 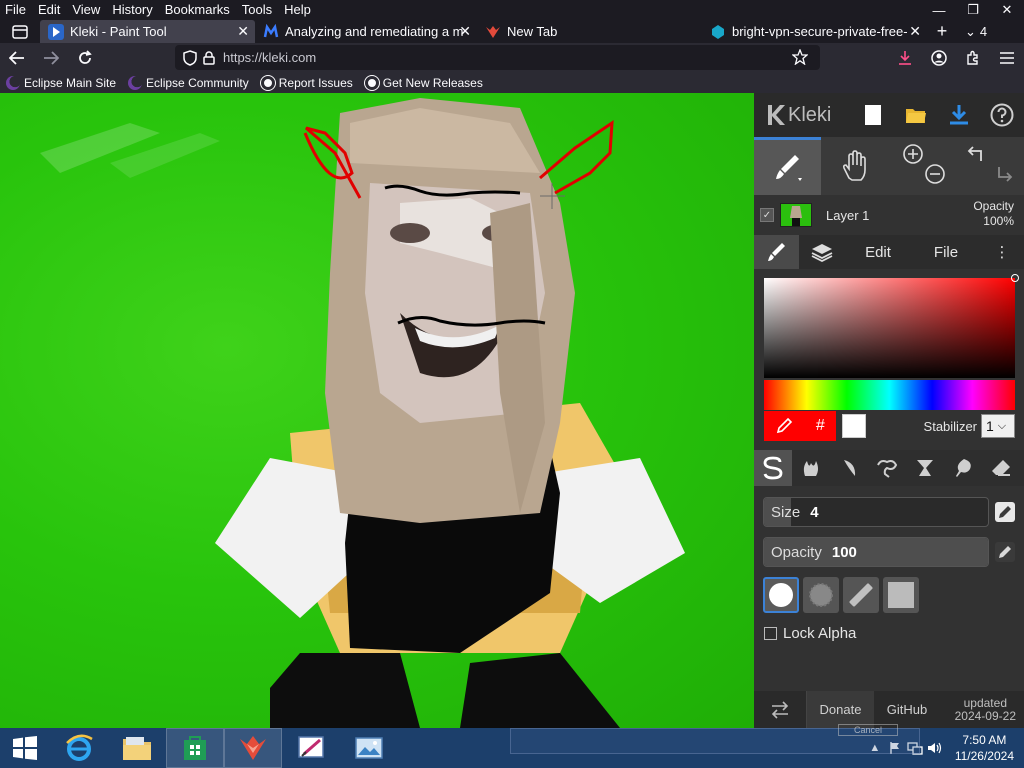 What do you see at coordinates (190, 57) in the screenshot?
I see `shield-icon` at bounding box center [190, 57].